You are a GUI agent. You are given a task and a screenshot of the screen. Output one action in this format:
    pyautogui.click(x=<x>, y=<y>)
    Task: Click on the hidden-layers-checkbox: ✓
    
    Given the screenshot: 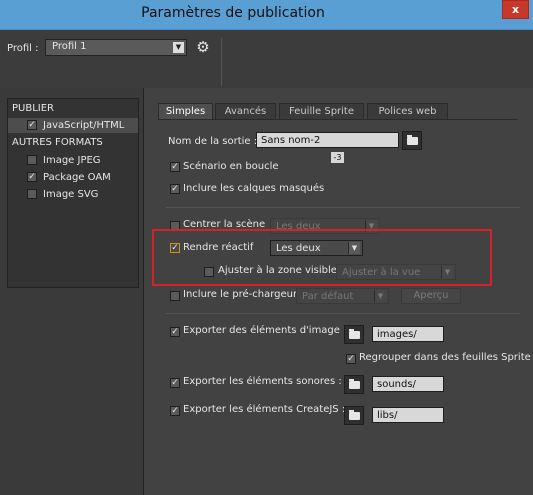 What is the action you would take?
    pyautogui.click(x=175, y=189)
    